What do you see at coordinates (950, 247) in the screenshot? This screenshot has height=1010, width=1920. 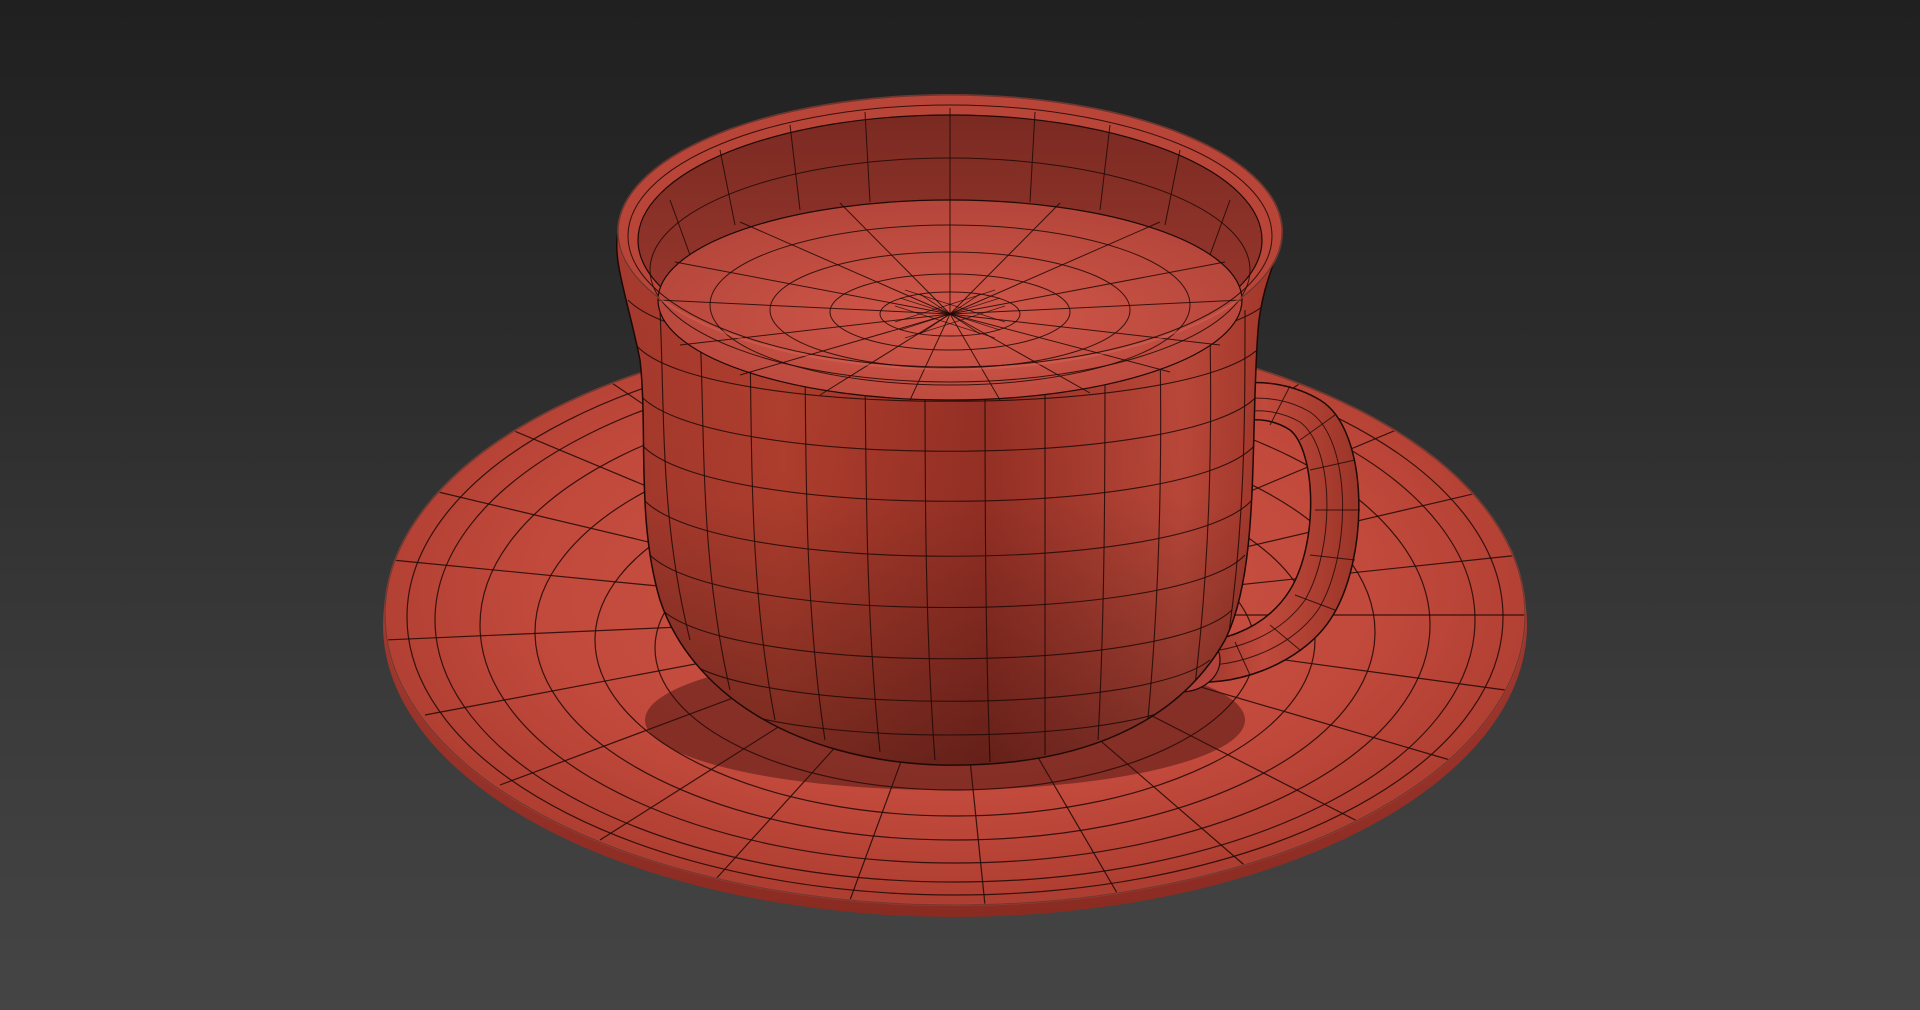 I see `cup-interior` at bounding box center [950, 247].